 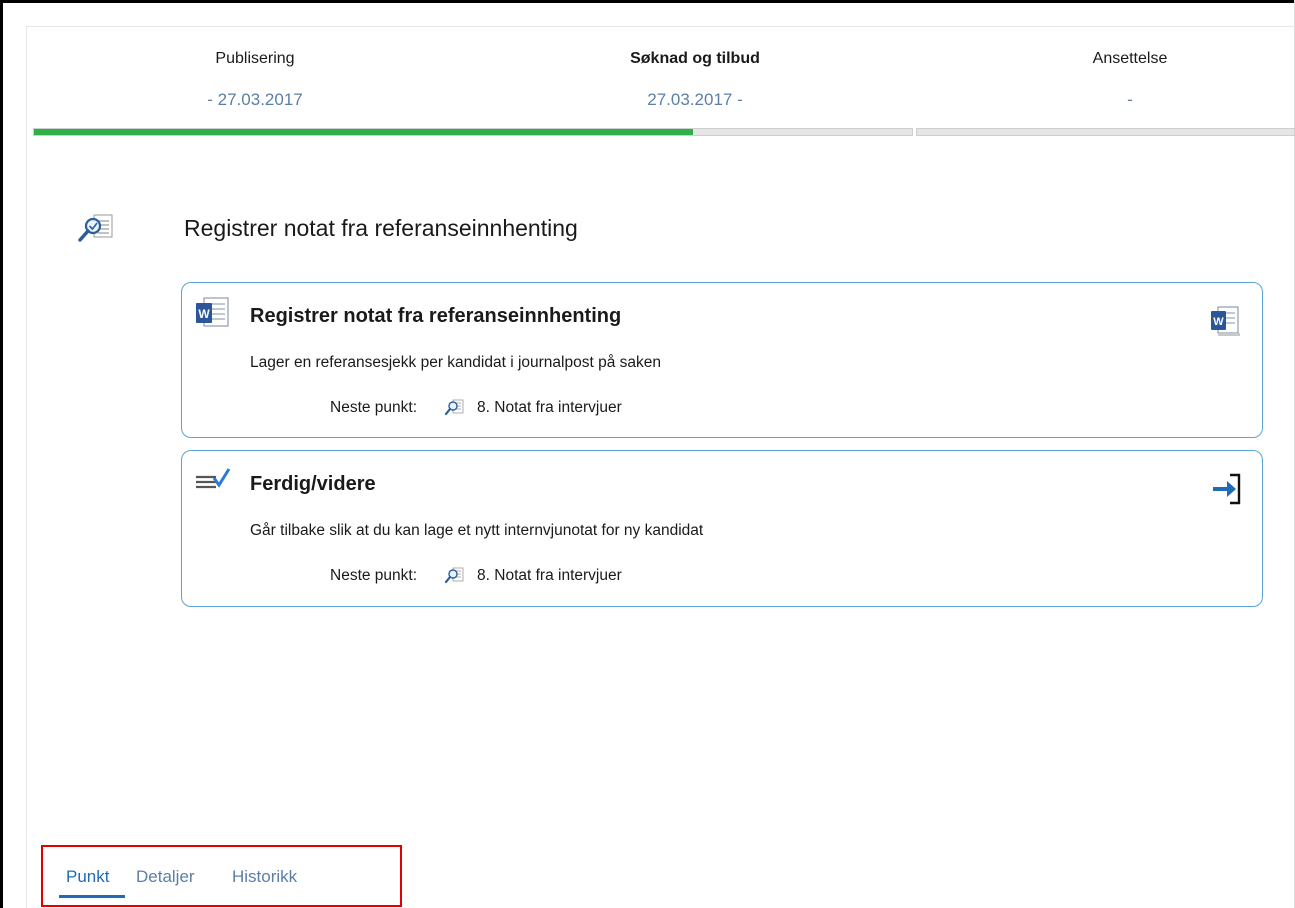 I want to click on progress-fill, so click(x=363, y=132).